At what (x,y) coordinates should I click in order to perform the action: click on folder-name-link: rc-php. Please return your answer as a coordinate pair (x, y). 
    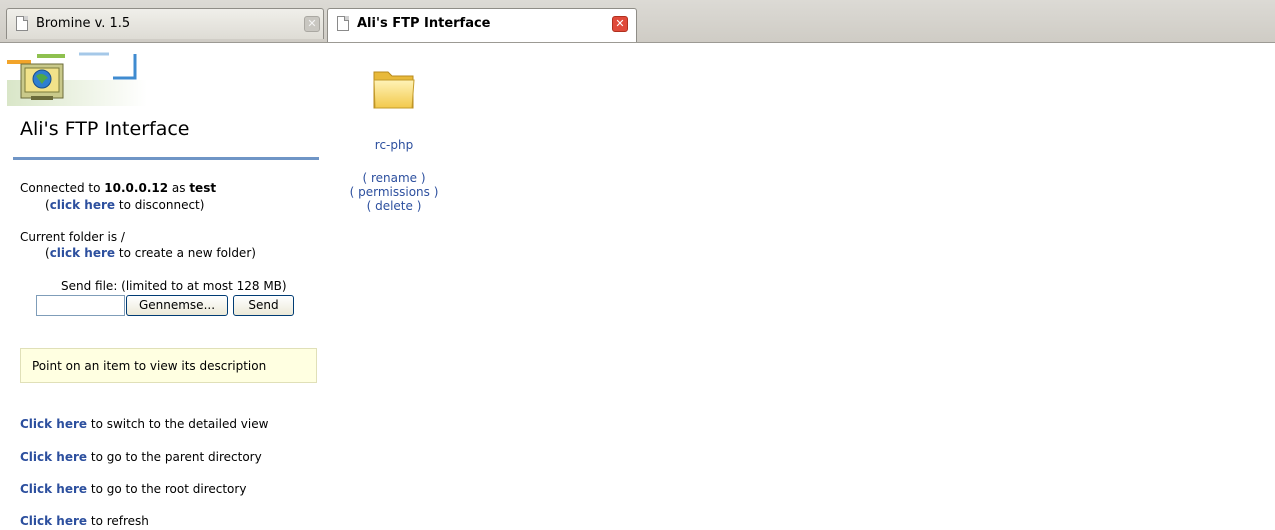
    Looking at the image, I should click on (394, 145).